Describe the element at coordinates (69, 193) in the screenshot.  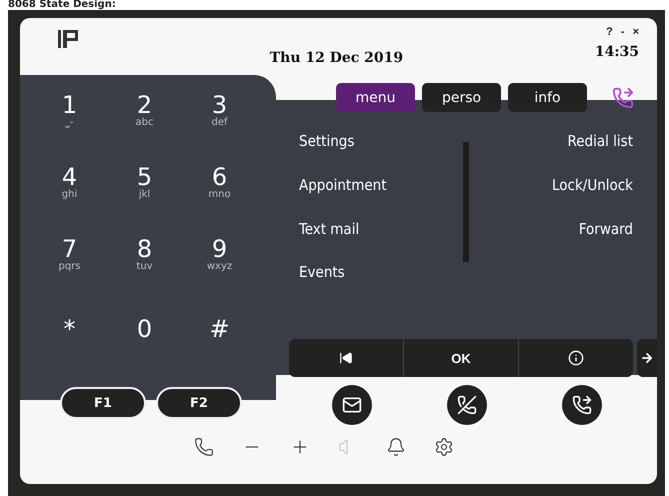
I see `keypad-key: 4 ghi` at that location.